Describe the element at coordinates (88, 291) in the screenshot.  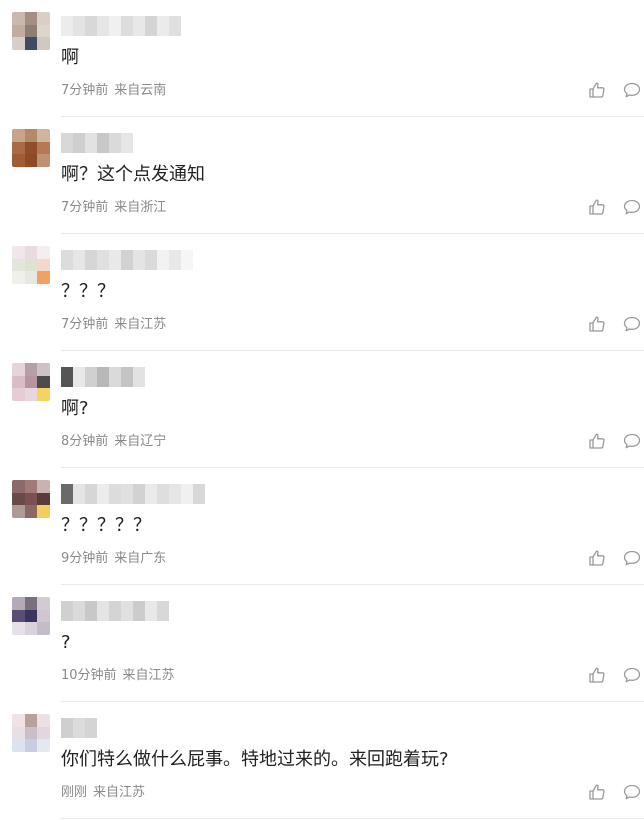
I see `comment-text: ？？？` at that location.